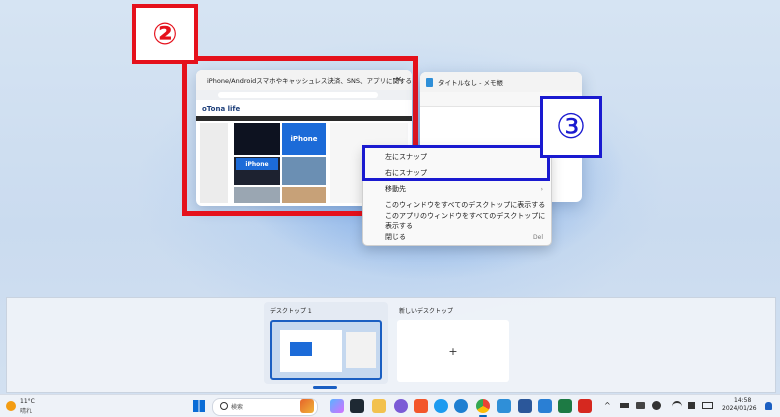 Image resolution: width=780 pixels, height=417 pixels. I want to click on copilot-icon, so click(307, 406).